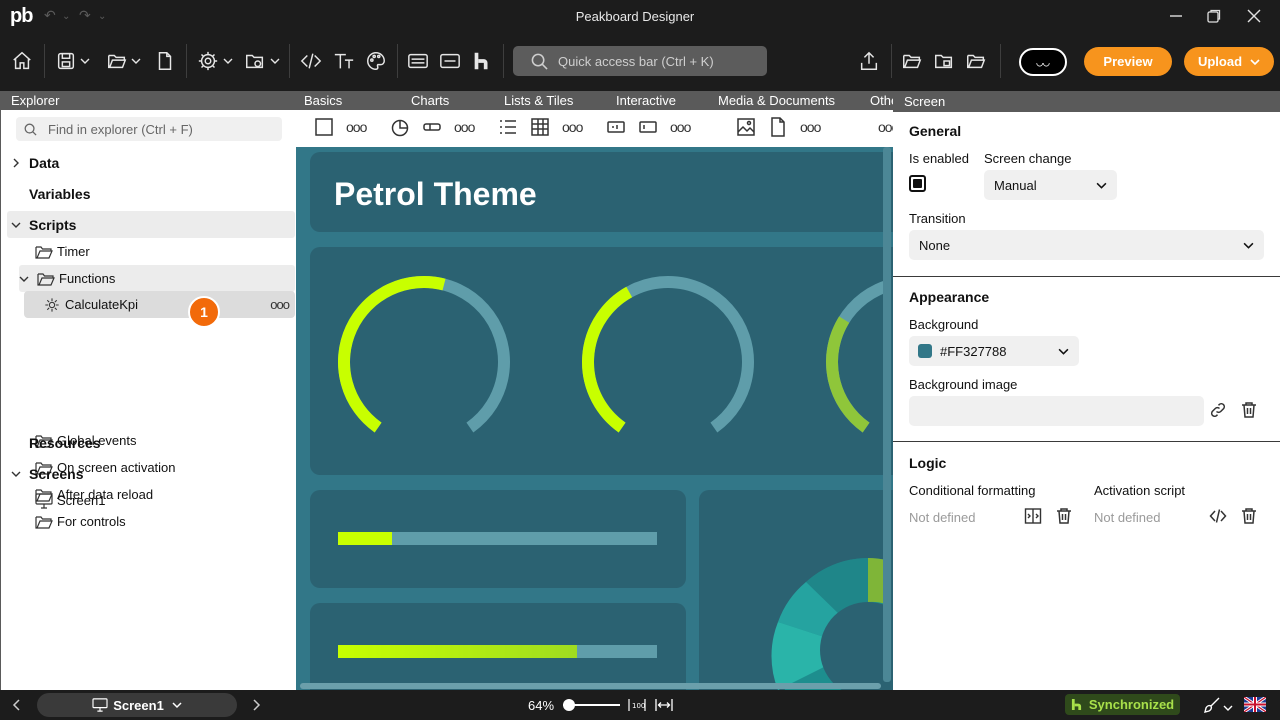 The image size is (1280, 720). What do you see at coordinates (1034, 517) in the screenshot?
I see `conditional-formatting-edit-icon` at bounding box center [1034, 517].